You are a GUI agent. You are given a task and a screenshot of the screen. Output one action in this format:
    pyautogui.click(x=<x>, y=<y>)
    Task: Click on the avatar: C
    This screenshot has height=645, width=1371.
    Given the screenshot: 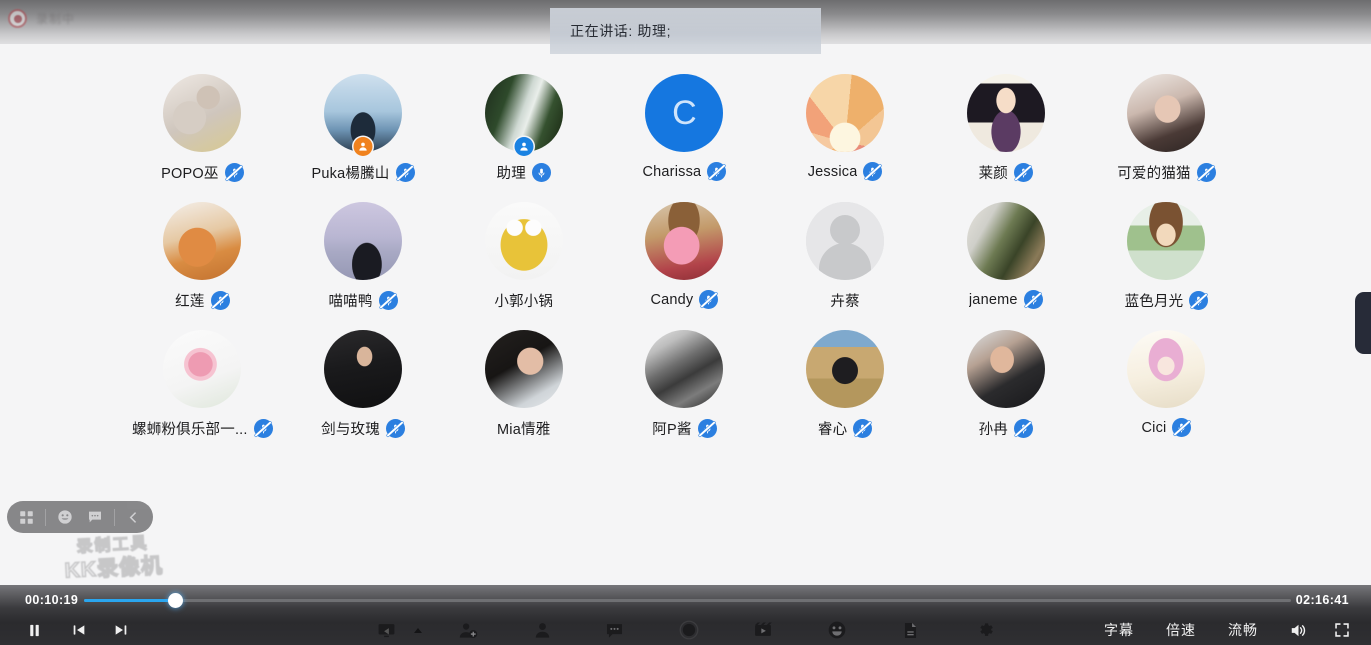 What is the action you would take?
    pyautogui.click(x=684, y=113)
    